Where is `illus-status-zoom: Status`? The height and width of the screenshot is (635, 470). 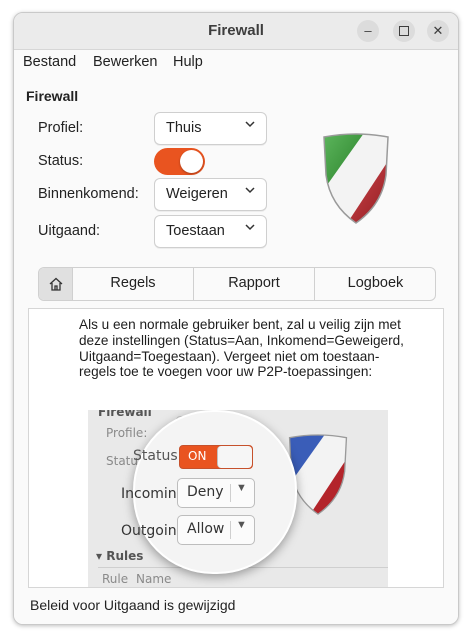 illus-status-zoom: Status is located at coordinates (155, 456).